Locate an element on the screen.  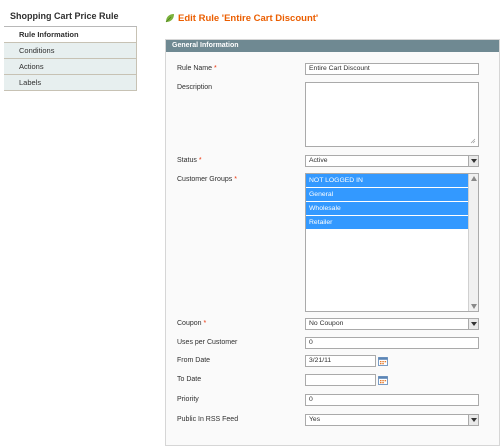
from-date-label: From Date is located at coordinates (194, 360).